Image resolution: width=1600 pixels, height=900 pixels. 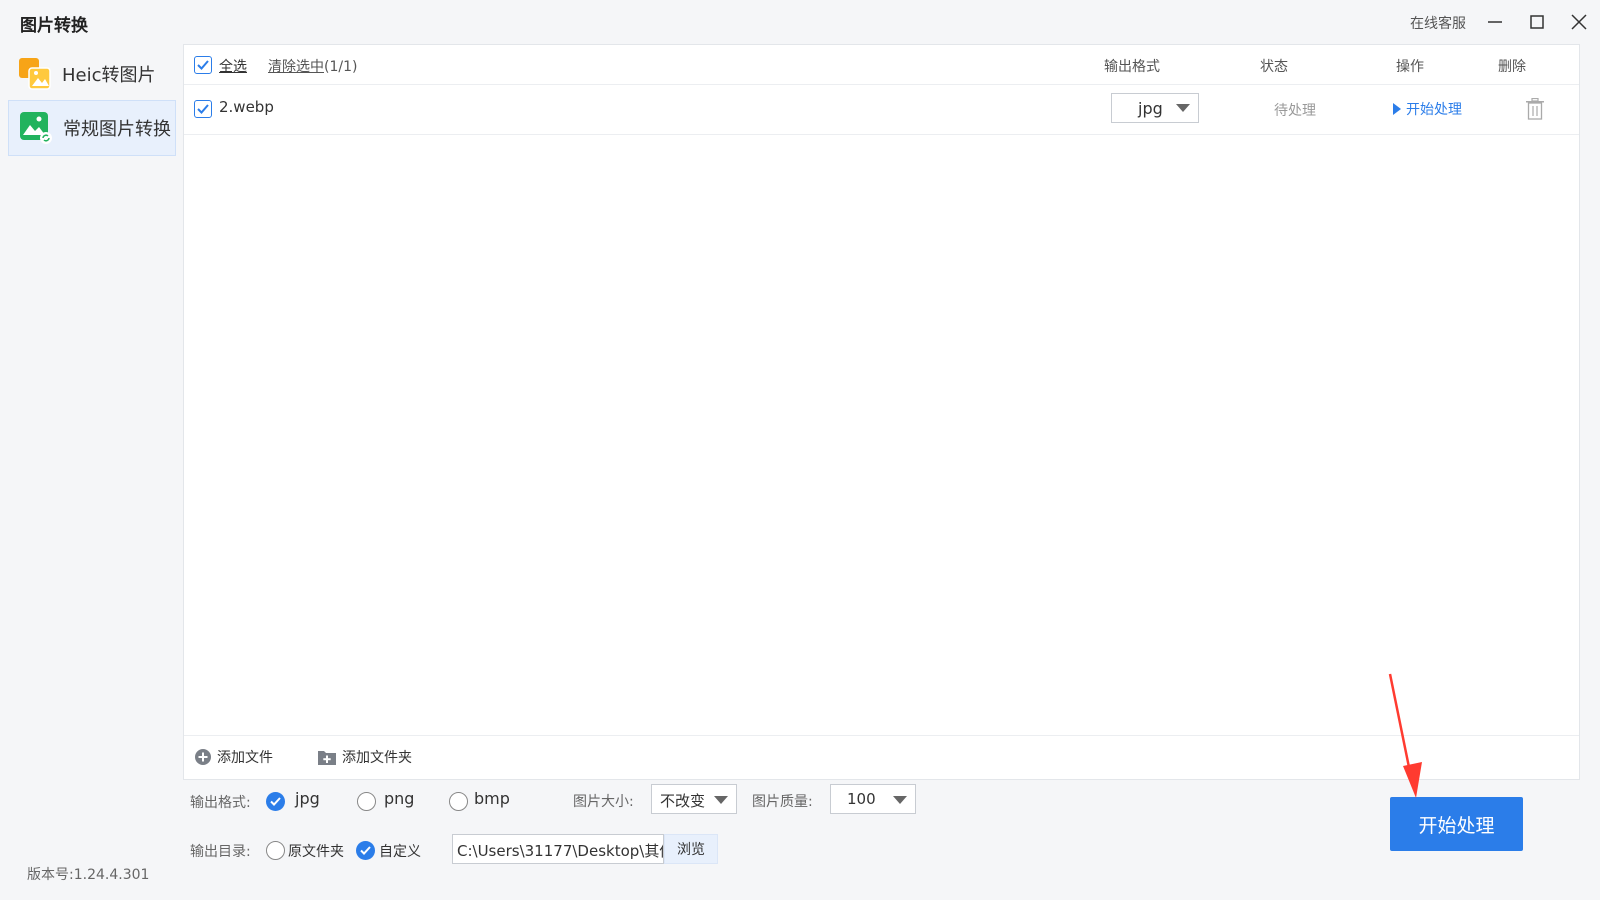 What do you see at coordinates (881, 110) in the screenshot?
I see `table-row: 2.webp jpg 待处理 开始处理` at bounding box center [881, 110].